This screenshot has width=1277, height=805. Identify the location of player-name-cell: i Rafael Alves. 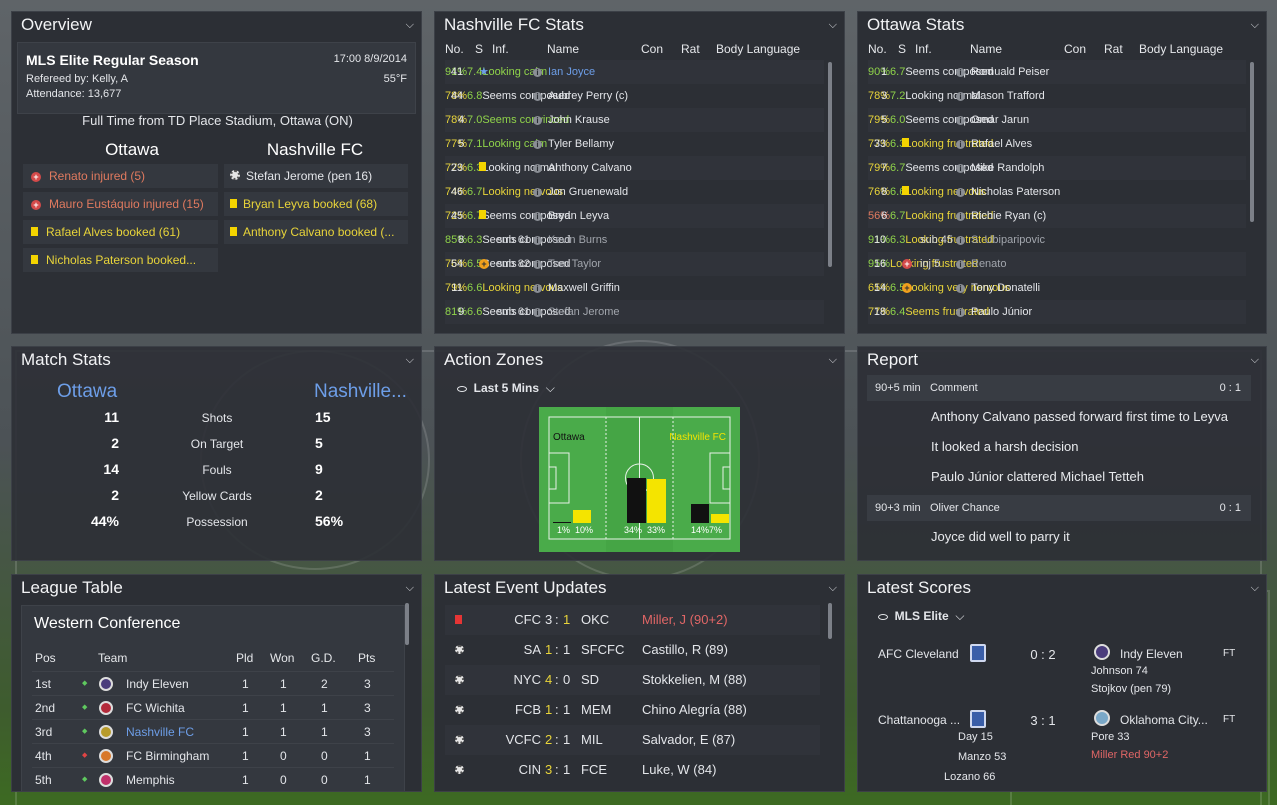
(994, 144).